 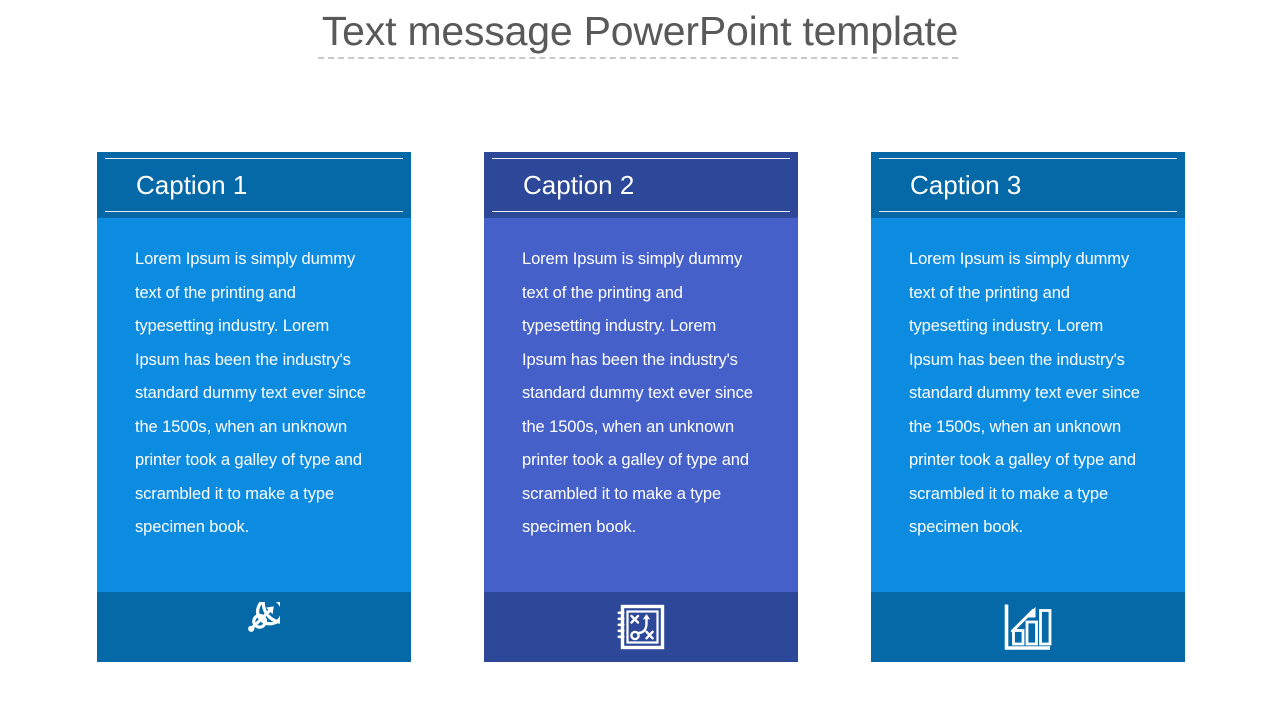 I want to click on card-1-footer, so click(x=254, y=627).